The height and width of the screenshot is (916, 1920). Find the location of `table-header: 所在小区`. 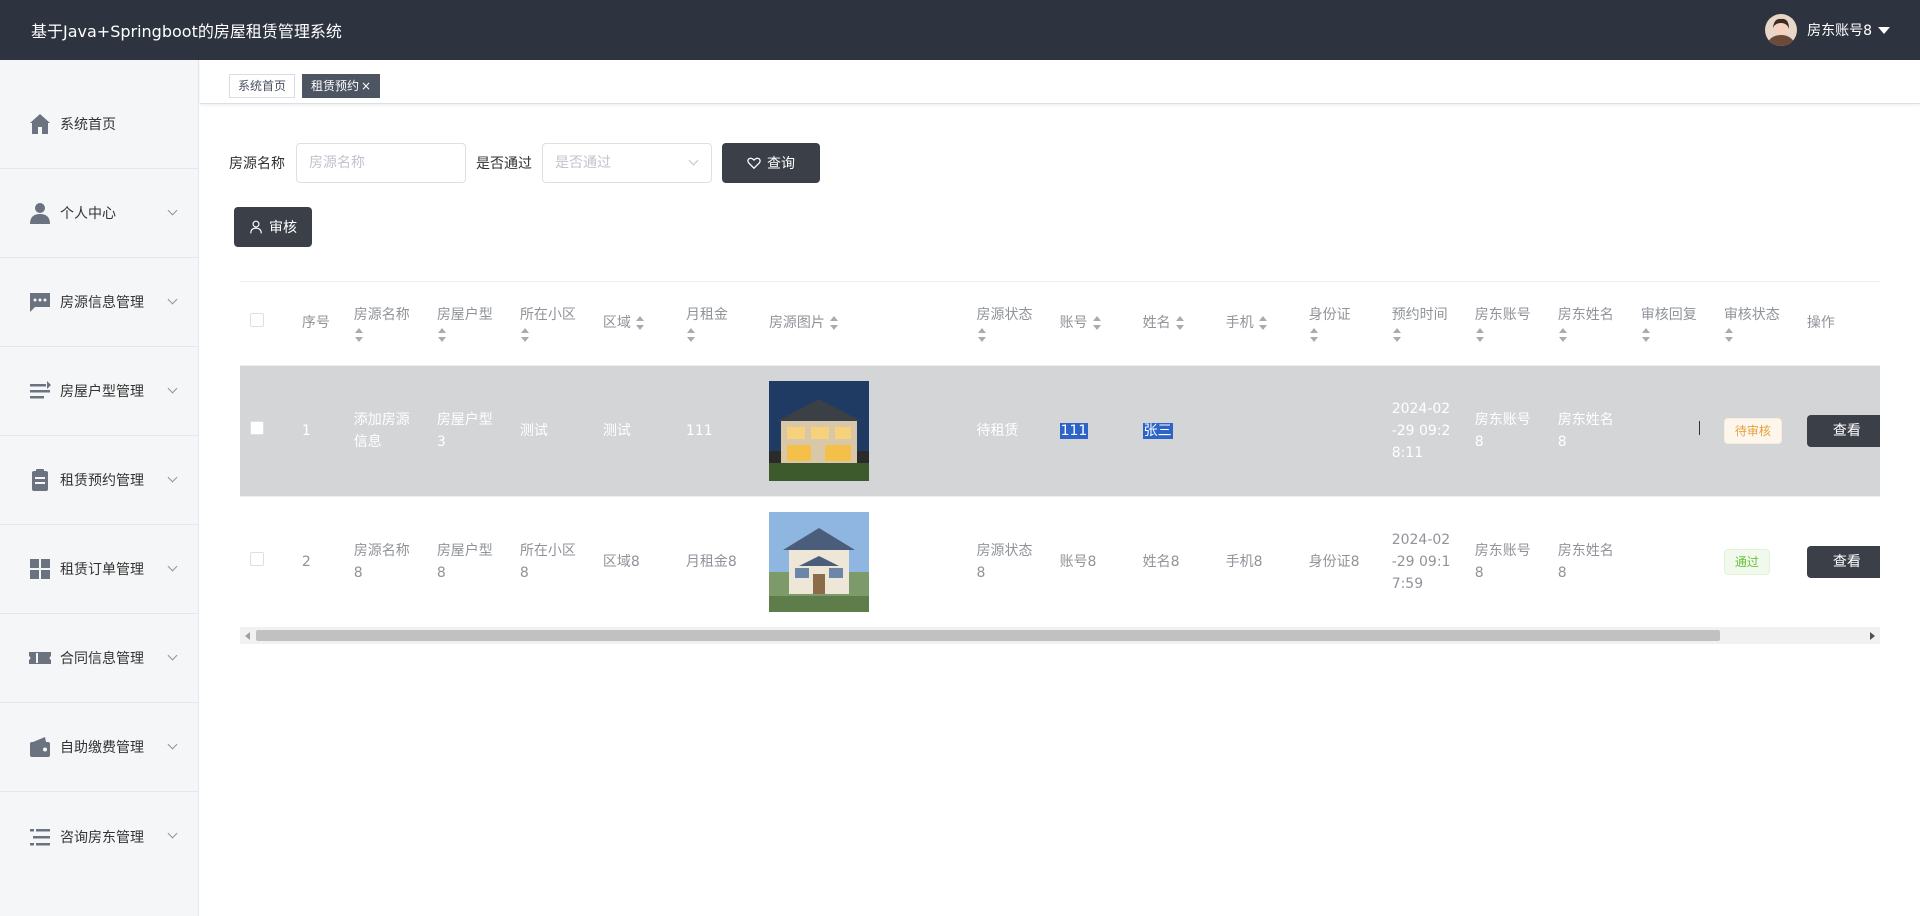

table-header: 所在小区 is located at coordinates (551, 324).